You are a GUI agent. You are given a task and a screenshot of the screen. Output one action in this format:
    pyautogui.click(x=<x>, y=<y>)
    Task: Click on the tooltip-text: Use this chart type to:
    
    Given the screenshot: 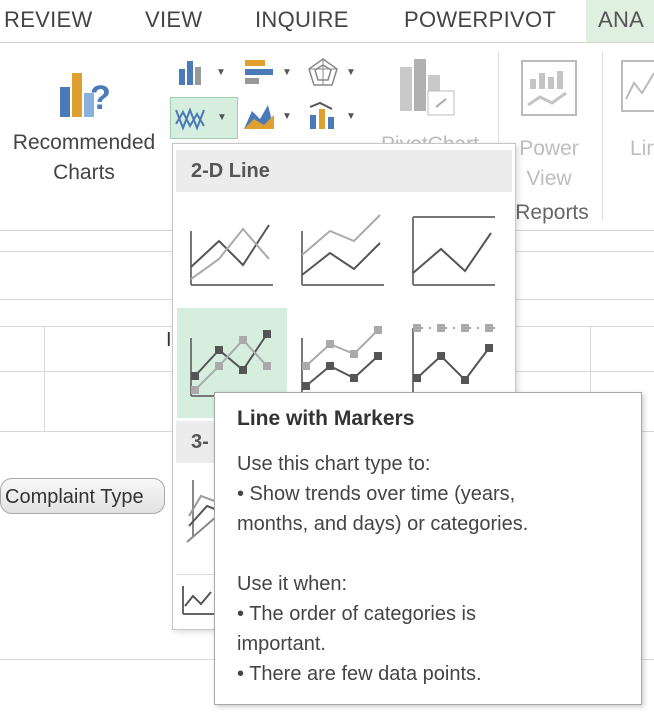 What is the action you would take?
    pyautogui.click(x=334, y=464)
    